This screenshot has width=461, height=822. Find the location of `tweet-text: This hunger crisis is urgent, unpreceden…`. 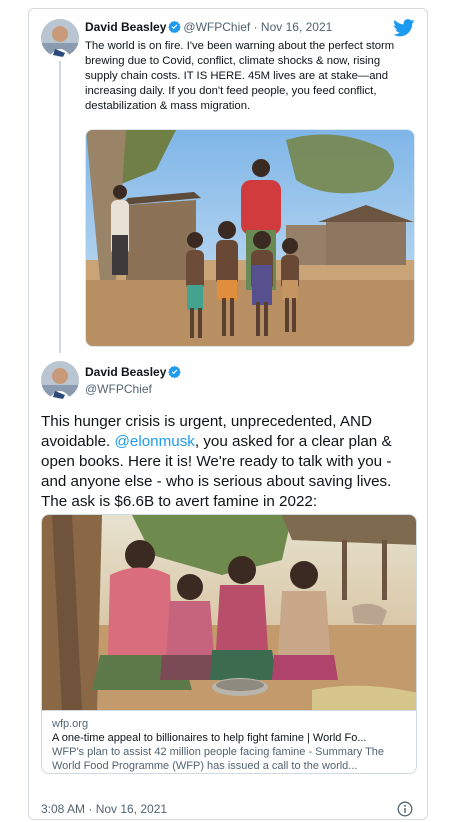

tweet-text: This hunger crisis is urgent, unpreceden… is located at coordinates (229, 462).